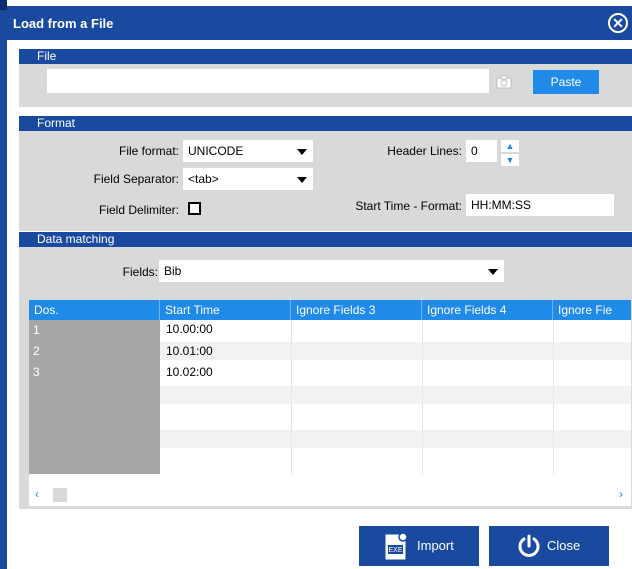 This screenshot has width=632, height=569. Describe the element at coordinates (36, 330) in the screenshot. I see `row-number: 1` at that location.